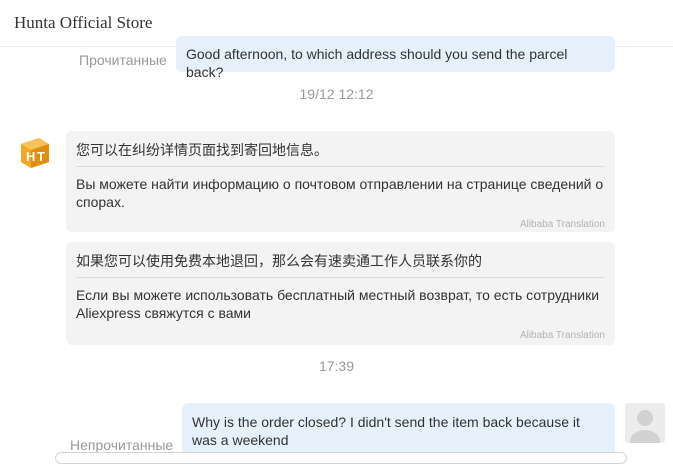 Image resolution: width=673 pixels, height=464 pixels. I want to click on timestamp: 19/12 12:12, so click(336, 94).